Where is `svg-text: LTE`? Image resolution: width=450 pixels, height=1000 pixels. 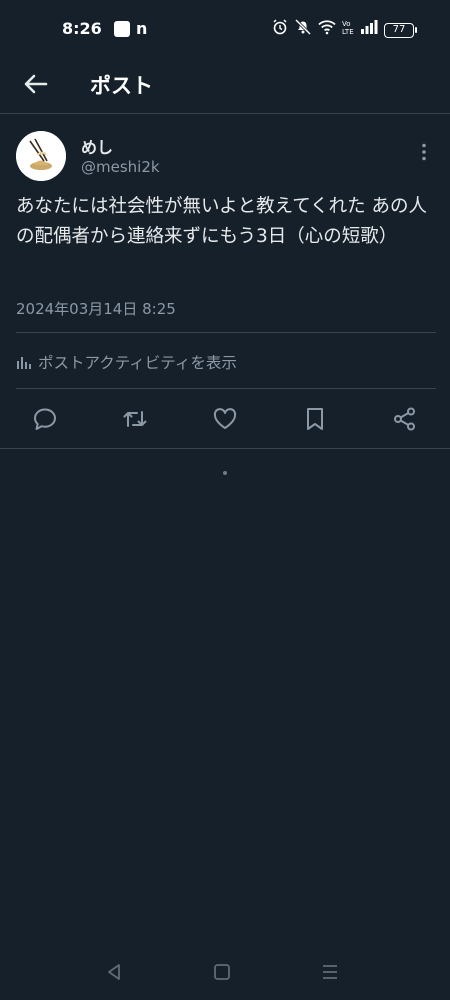 svg-text: LTE is located at coordinates (348, 31).